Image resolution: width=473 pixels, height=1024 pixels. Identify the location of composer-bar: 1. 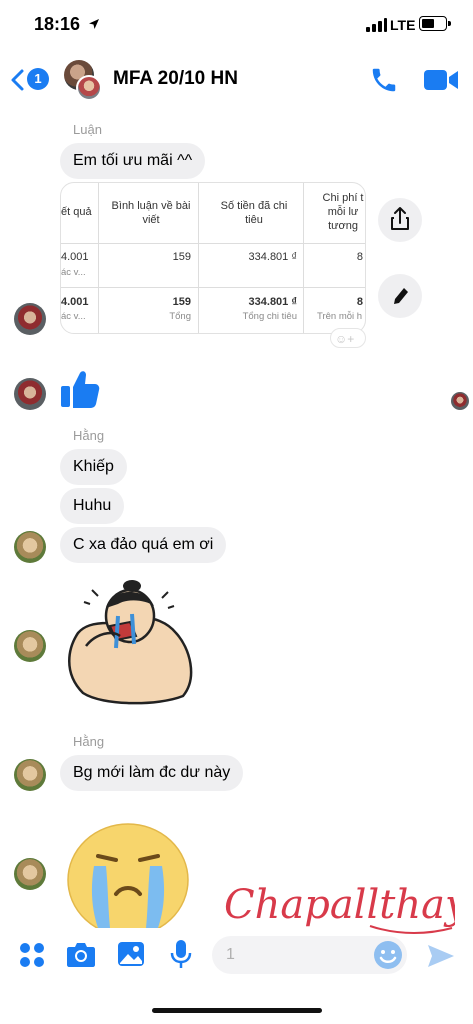
(236, 958).